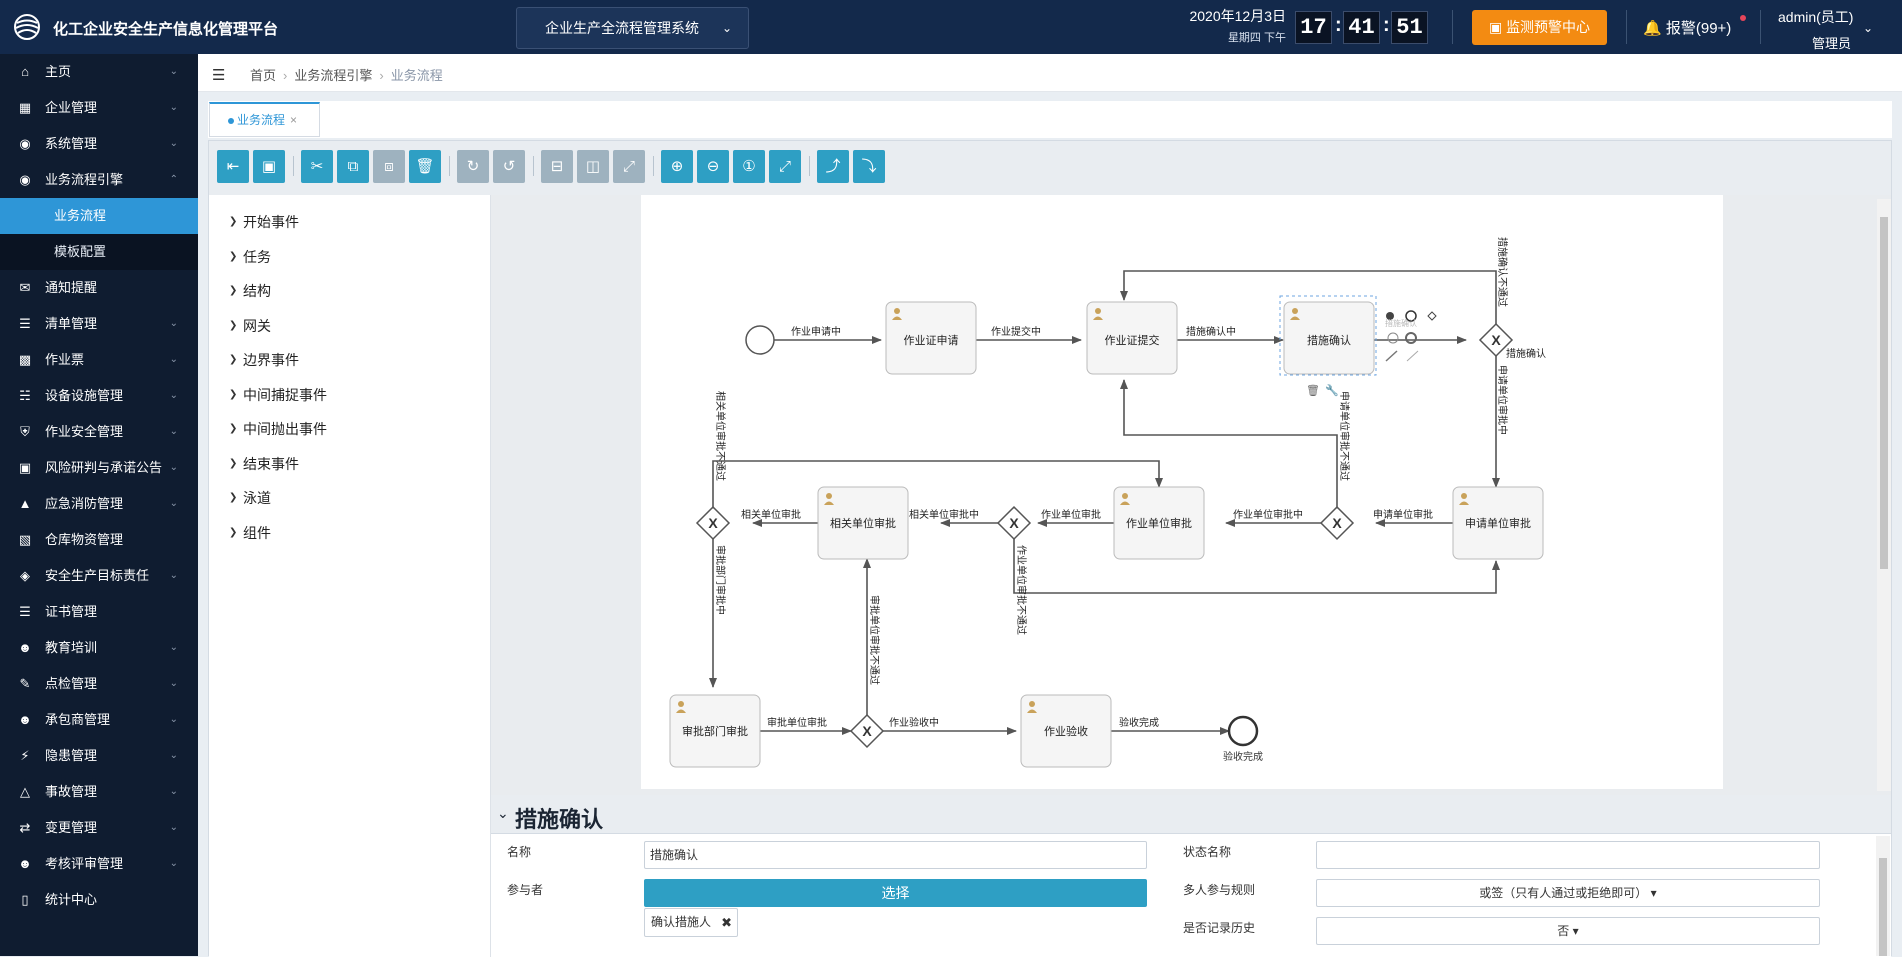 This screenshot has width=1902, height=957. Describe the element at coordinates (931, 338) in the screenshot. I see `task-apply: 作业证申请` at that location.